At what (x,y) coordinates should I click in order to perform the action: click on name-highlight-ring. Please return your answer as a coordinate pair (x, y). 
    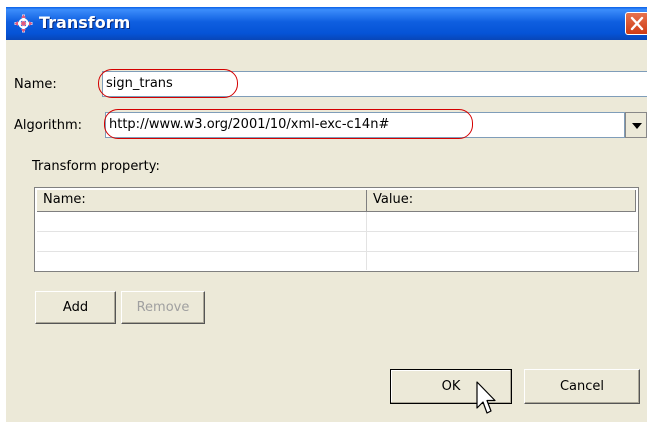
    Looking at the image, I should click on (168, 83).